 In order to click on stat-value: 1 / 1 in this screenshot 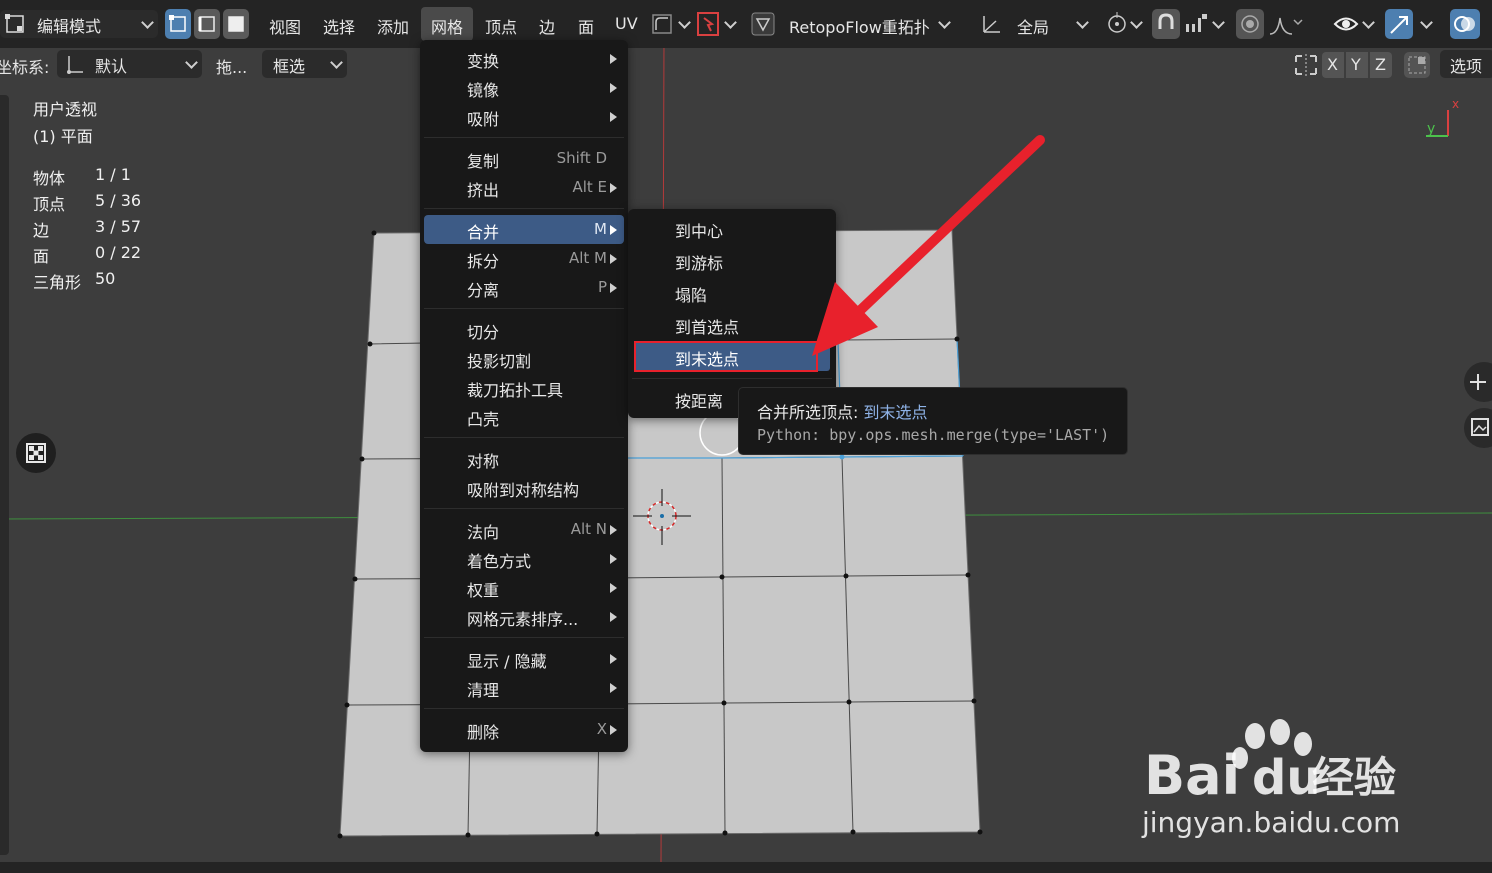, I will do `click(113, 174)`.